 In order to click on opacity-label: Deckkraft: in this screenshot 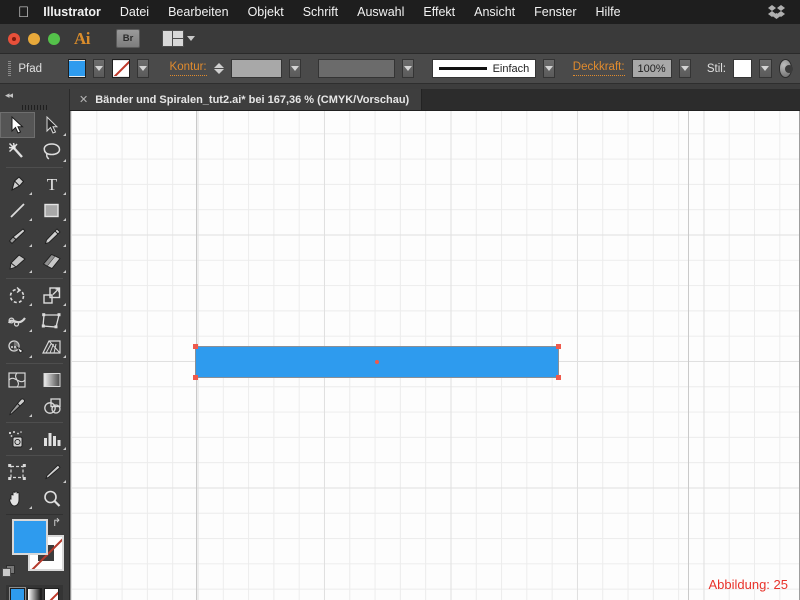, I will do `click(598, 68)`.